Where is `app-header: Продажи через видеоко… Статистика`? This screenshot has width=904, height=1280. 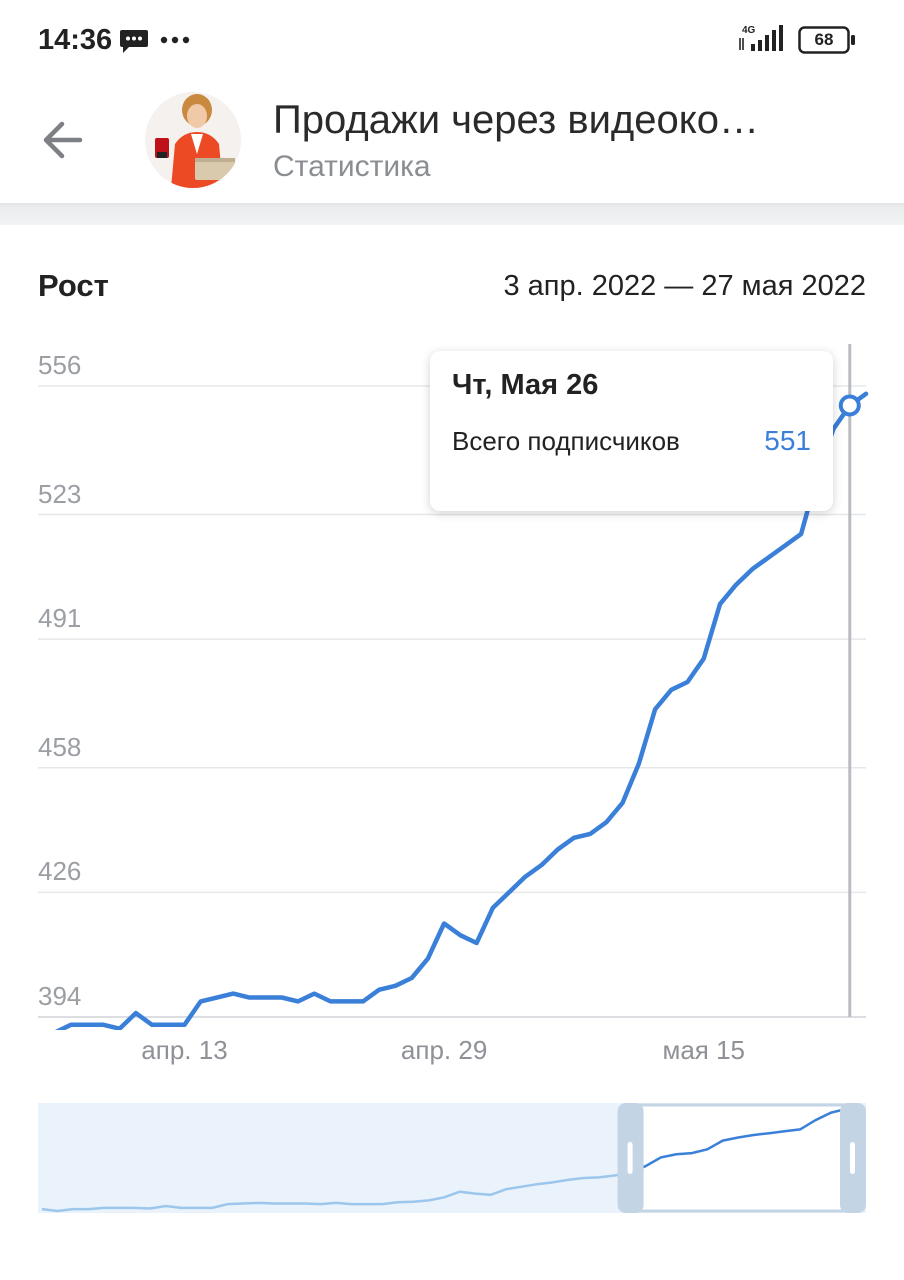 app-header: Продажи через видеоко… Статистика is located at coordinates (452, 142).